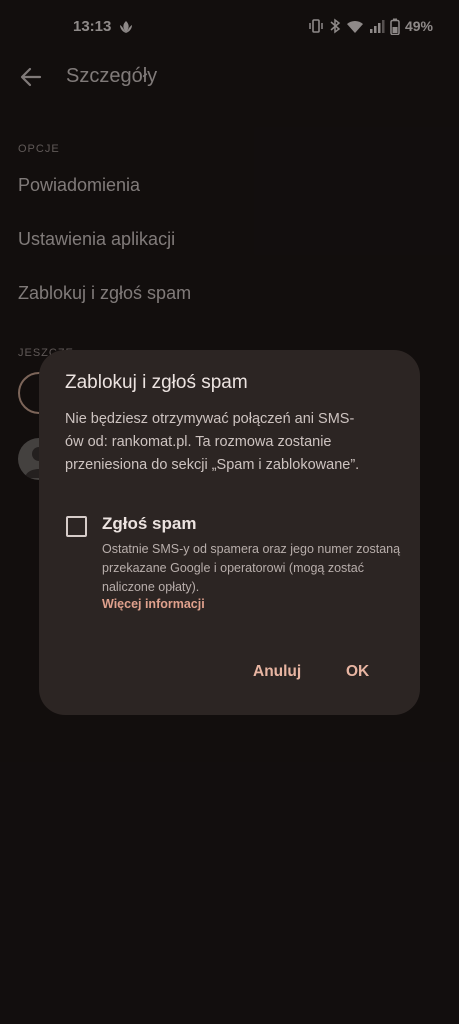 The height and width of the screenshot is (1024, 459). I want to click on cancel-button: Anuluj, so click(277, 672).